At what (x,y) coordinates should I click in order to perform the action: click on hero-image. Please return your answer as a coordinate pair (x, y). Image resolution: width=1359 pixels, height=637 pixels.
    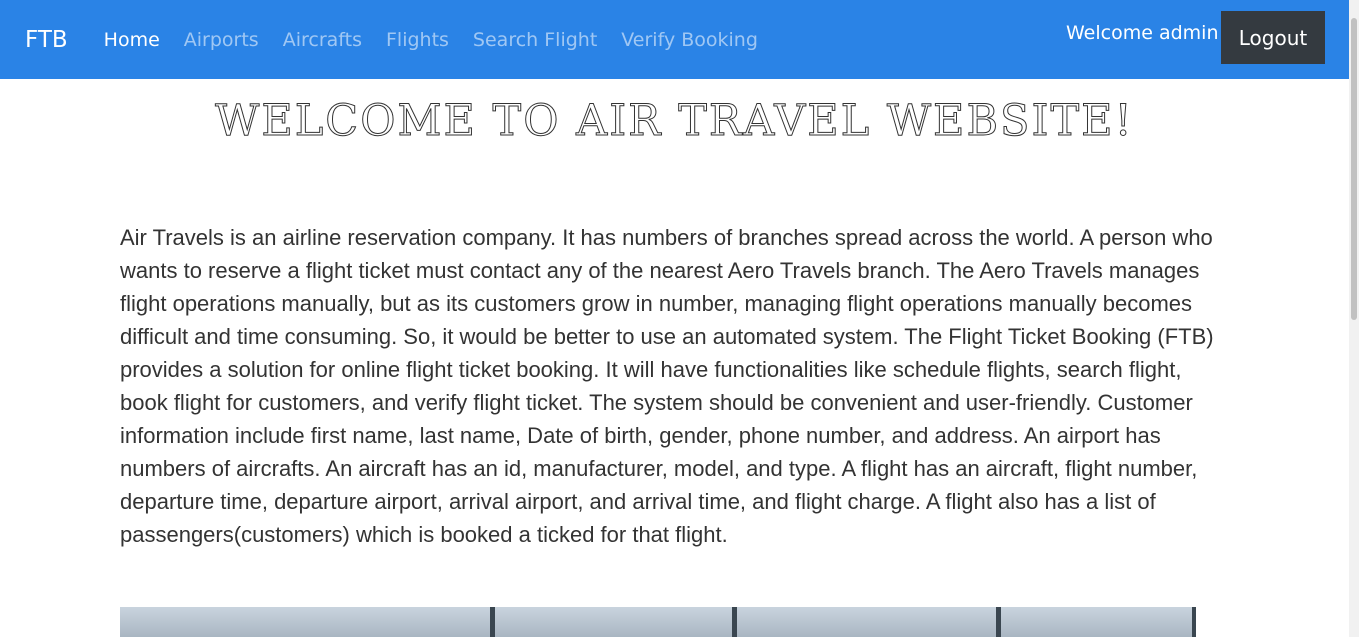
    Looking at the image, I should click on (658, 622).